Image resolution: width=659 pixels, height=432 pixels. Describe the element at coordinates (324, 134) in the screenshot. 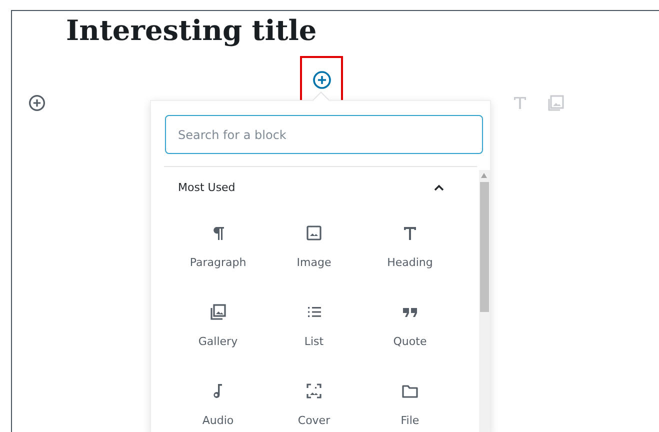

I see `search-field: Search for a block` at that location.